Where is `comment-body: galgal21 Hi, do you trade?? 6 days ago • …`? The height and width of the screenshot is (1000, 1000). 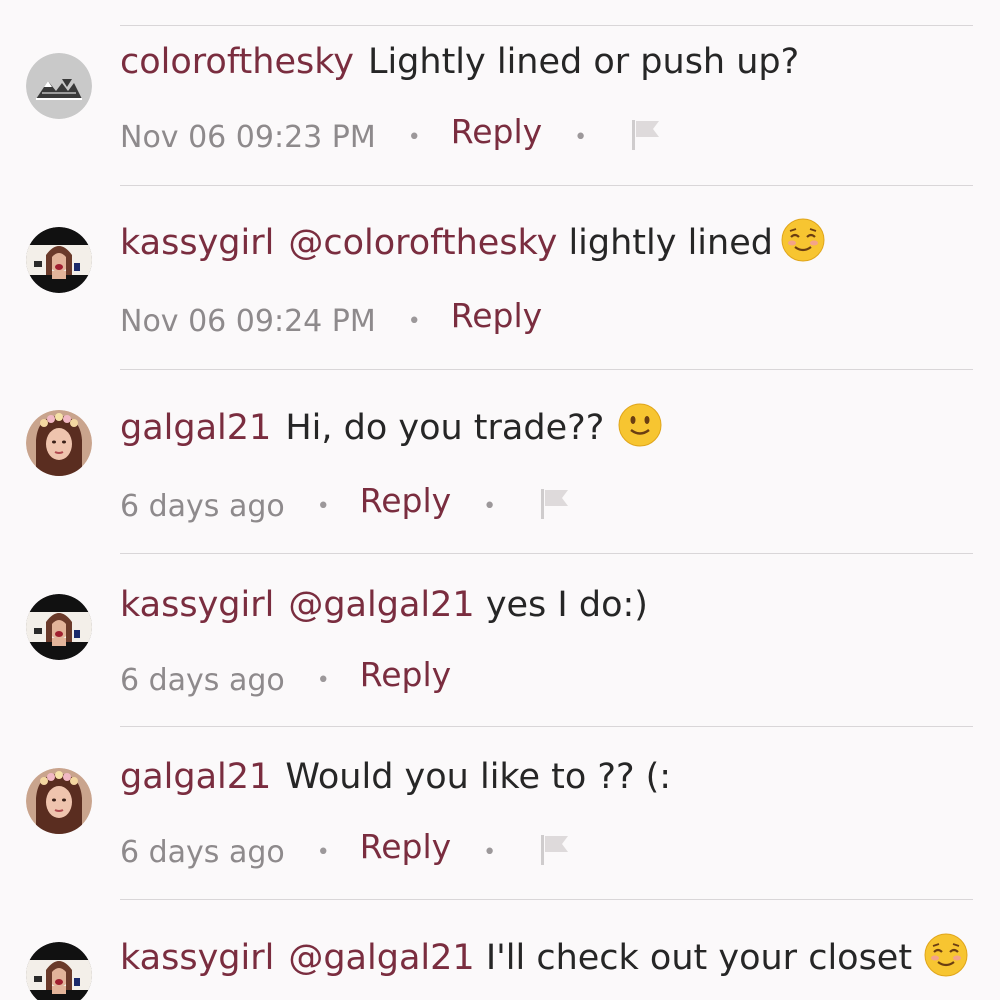
comment-body: galgal21 Hi, do you trade?? 6 days ago • … is located at coordinates (545, 463).